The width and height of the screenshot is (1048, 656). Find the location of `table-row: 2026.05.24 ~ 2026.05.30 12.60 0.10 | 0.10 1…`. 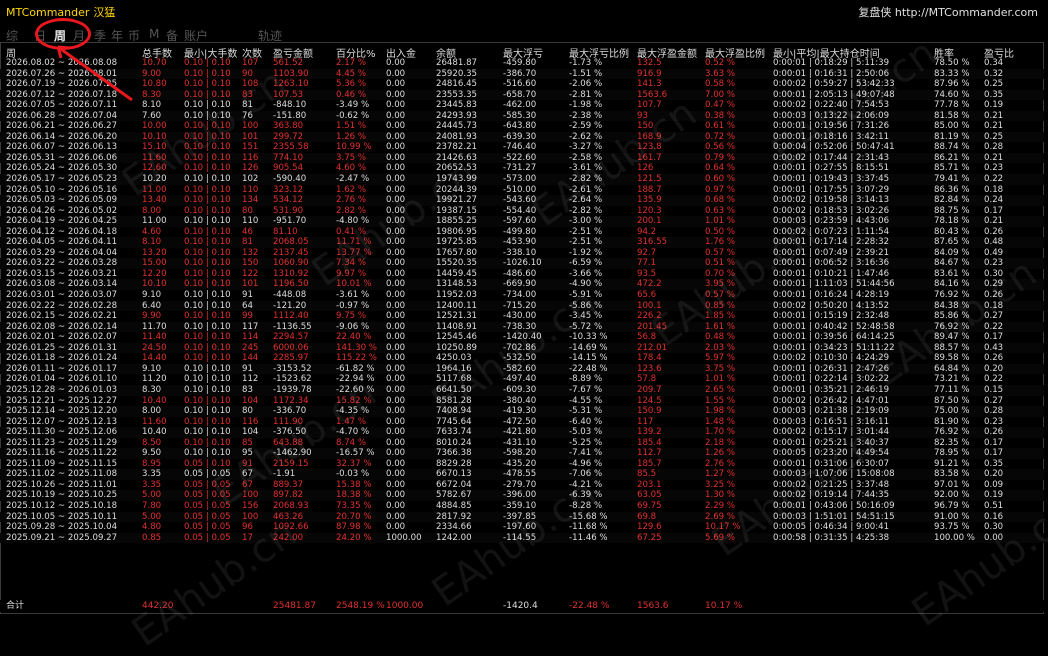

table-row: 2026.05.24 ~ 2026.05.30 12.60 0.10 | 0.10 1… is located at coordinates (522, 168).